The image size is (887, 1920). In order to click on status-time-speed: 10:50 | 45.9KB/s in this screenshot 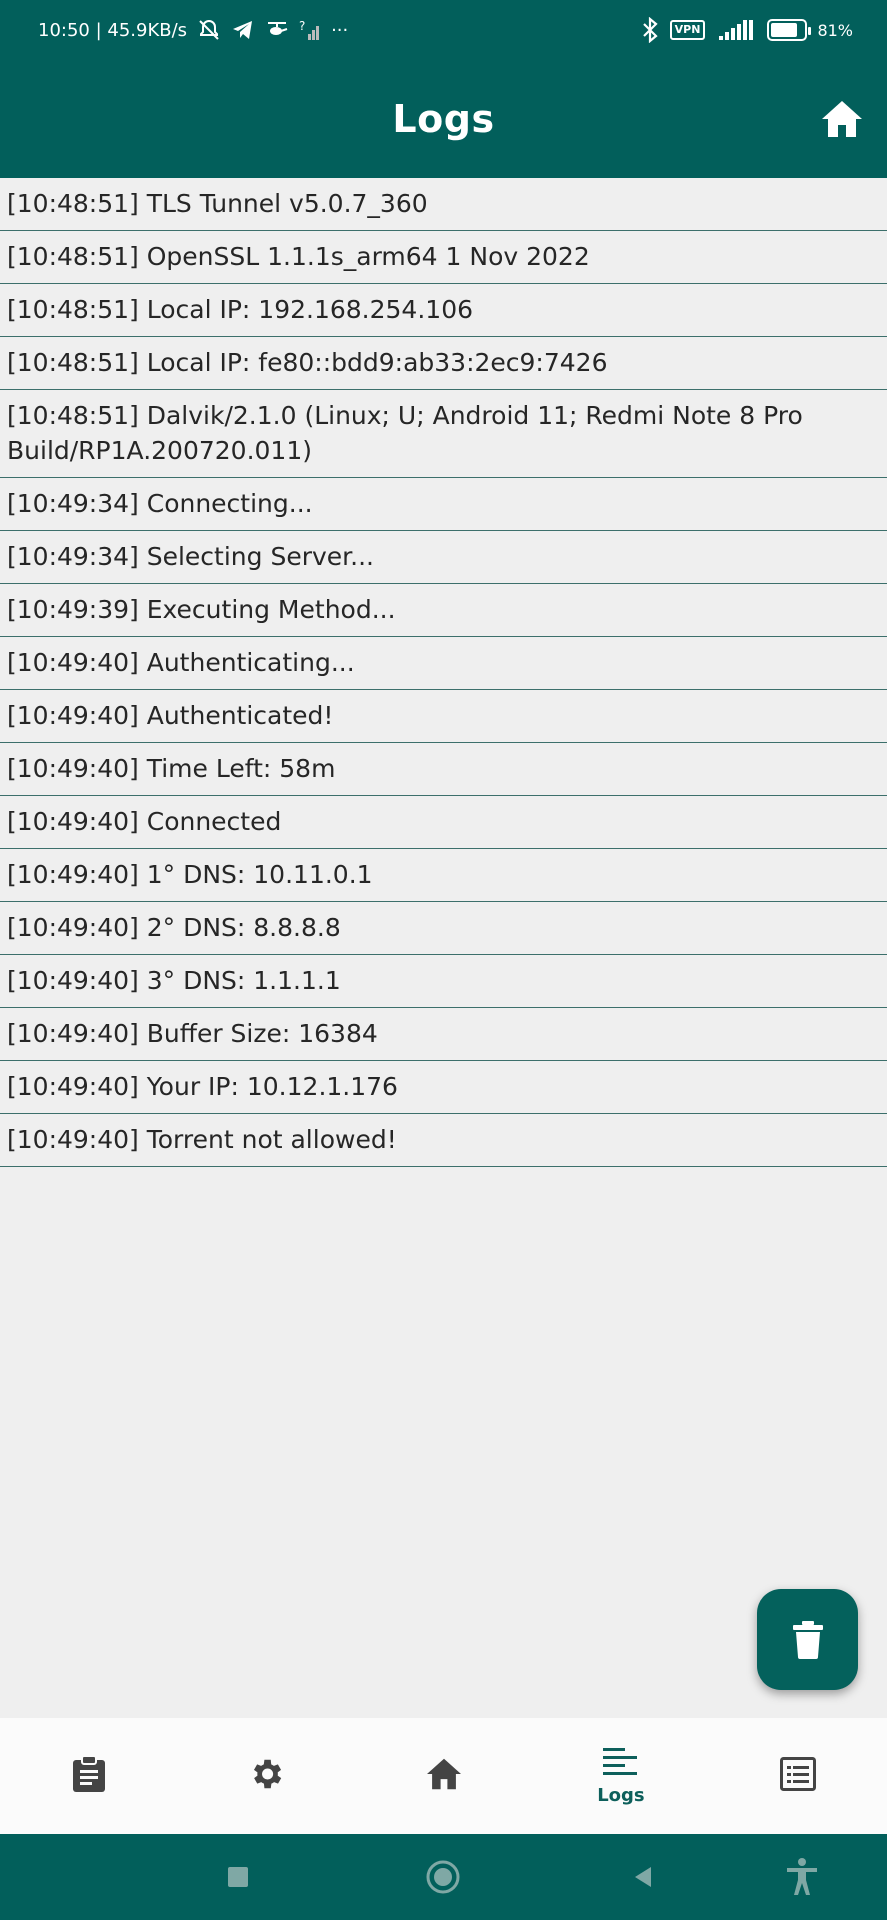, I will do `click(113, 30)`.